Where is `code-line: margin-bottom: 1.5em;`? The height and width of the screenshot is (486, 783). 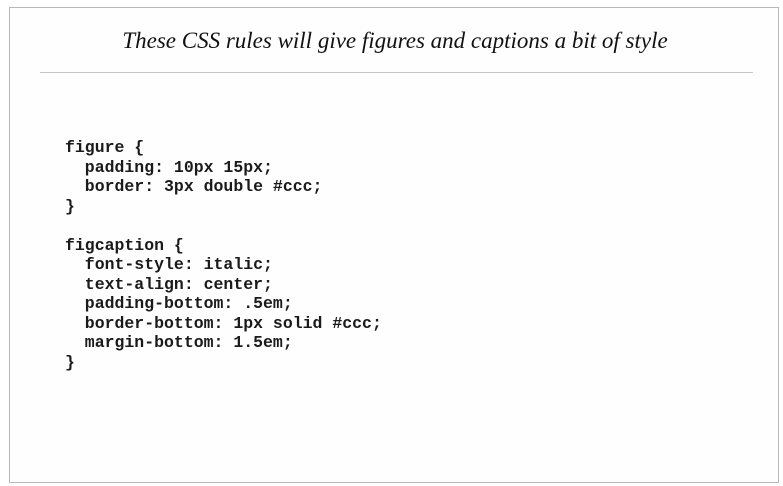 code-line: margin-bottom: 1.5em; is located at coordinates (179, 342).